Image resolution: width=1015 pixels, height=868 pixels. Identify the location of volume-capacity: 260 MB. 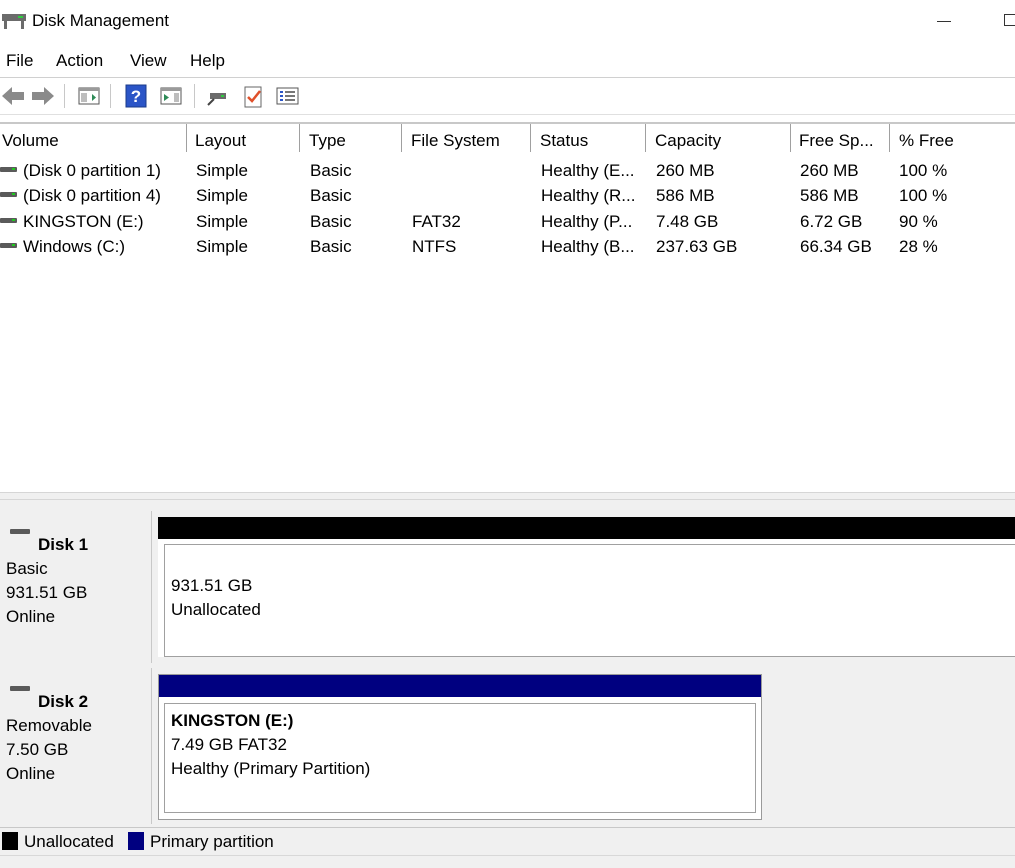
(685, 170).